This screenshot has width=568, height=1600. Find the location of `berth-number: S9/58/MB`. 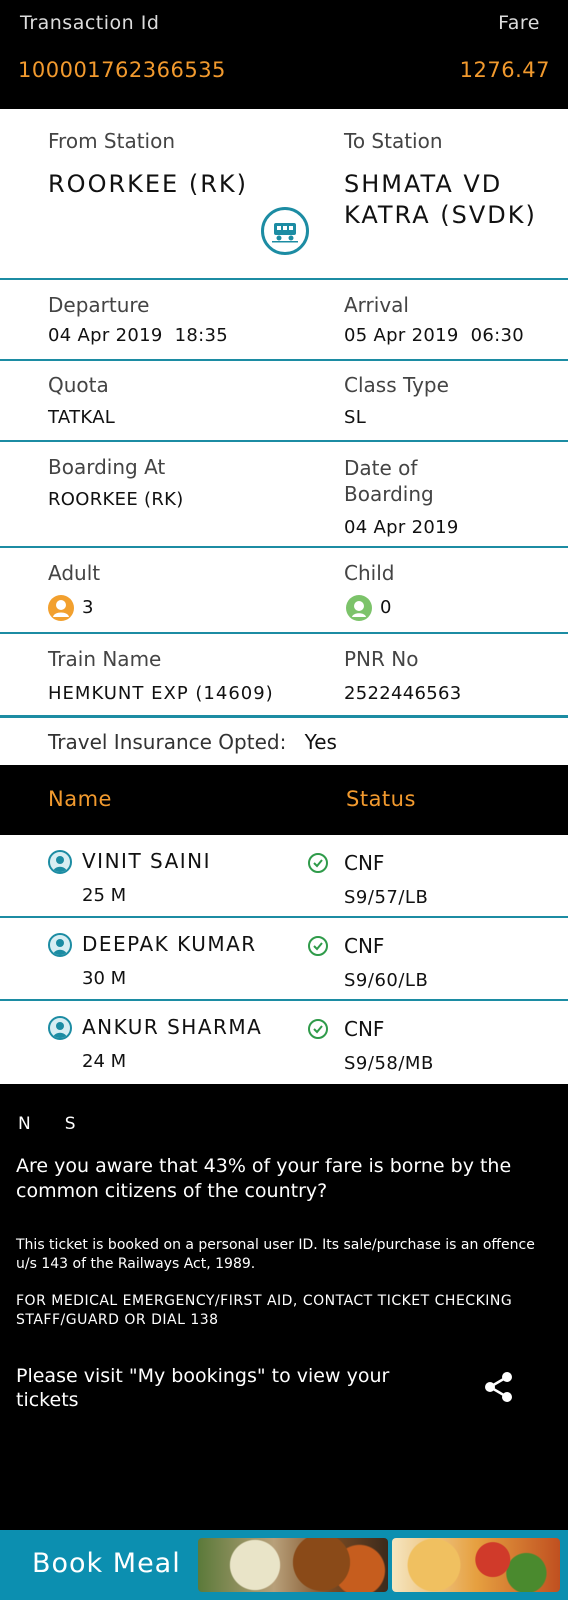

berth-number: S9/58/MB is located at coordinates (389, 1063).